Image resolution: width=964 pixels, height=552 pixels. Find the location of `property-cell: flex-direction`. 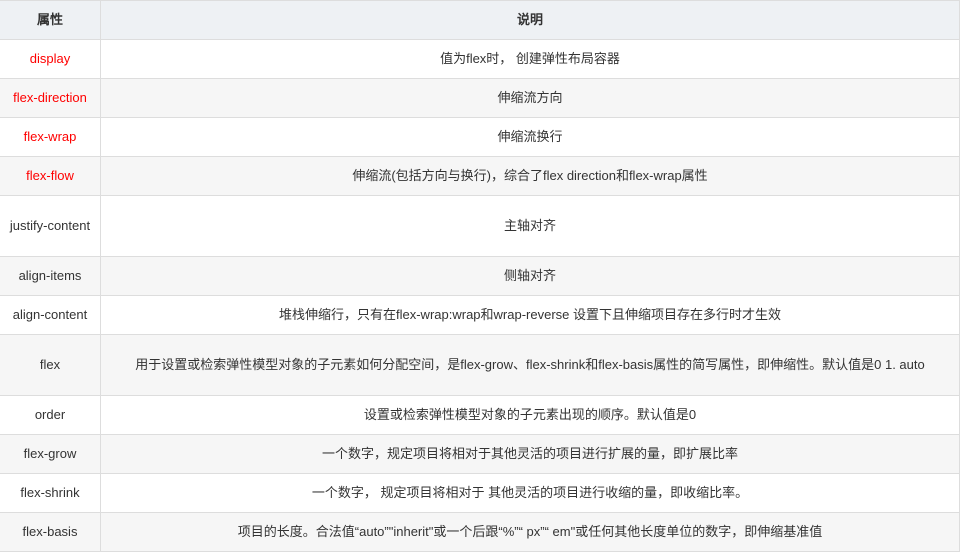

property-cell: flex-direction is located at coordinates (50, 98).